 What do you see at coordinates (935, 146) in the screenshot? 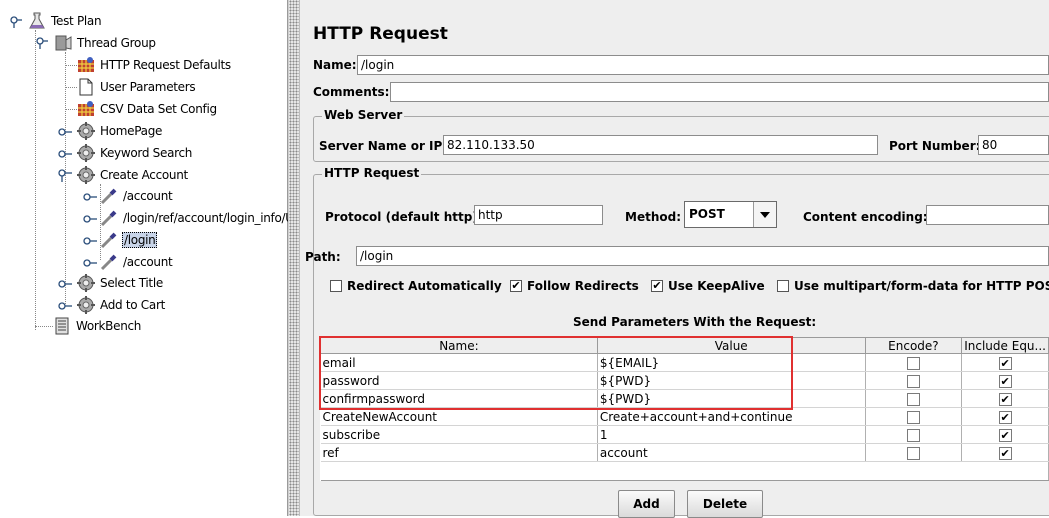
I see `port-number-label: Port Number:` at bounding box center [935, 146].